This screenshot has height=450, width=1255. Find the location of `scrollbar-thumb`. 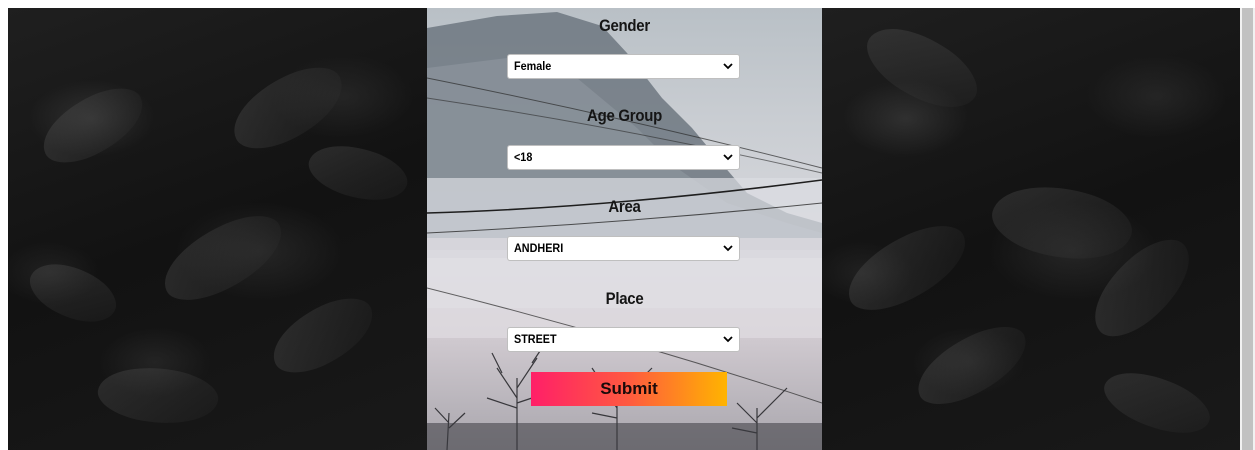

scrollbar-thumb is located at coordinates (1247, 229).